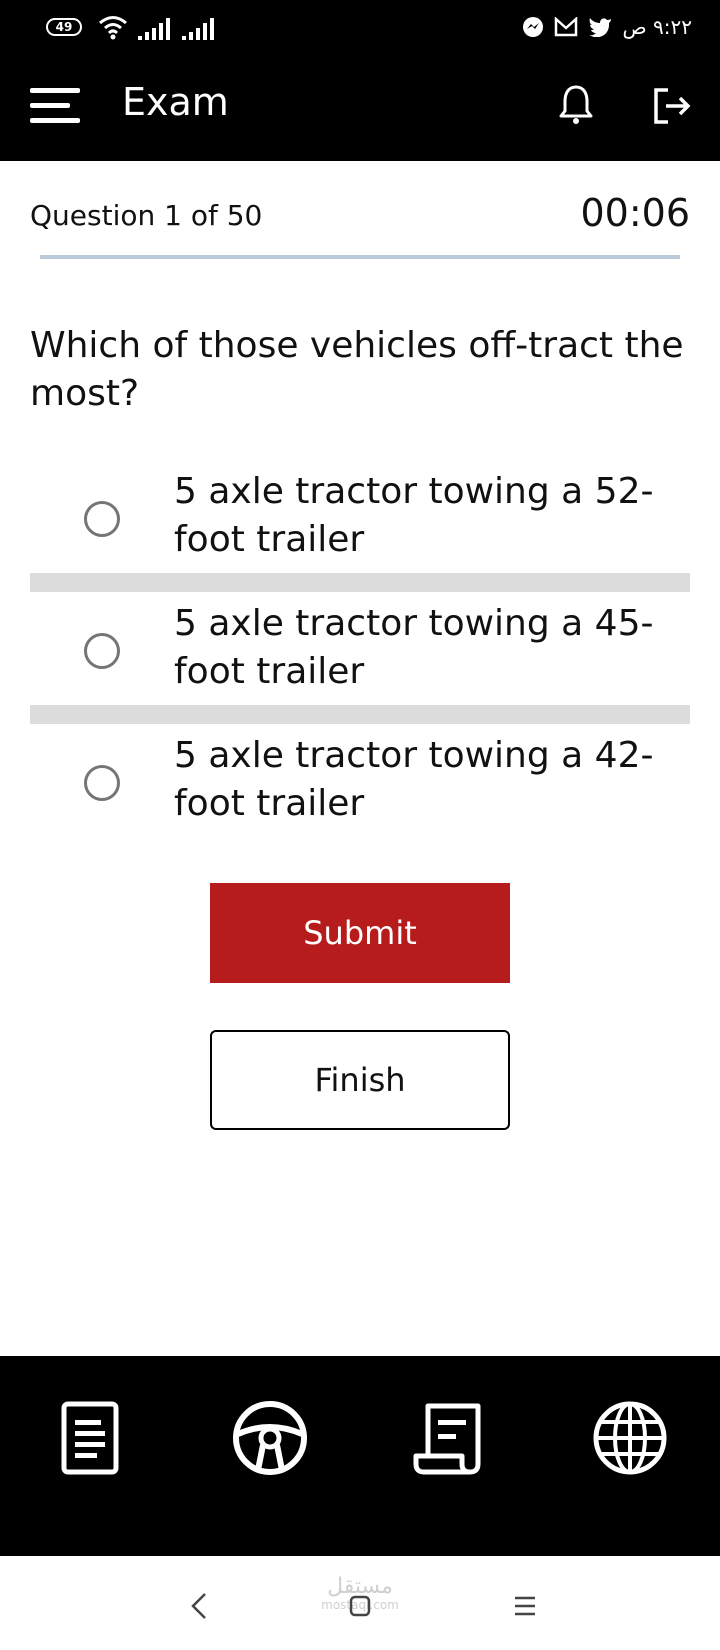  What do you see at coordinates (414, 779) in the screenshot?
I see `answer-option-label: 5 axle tractor towing a 42-foot trailer` at bounding box center [414, 779].